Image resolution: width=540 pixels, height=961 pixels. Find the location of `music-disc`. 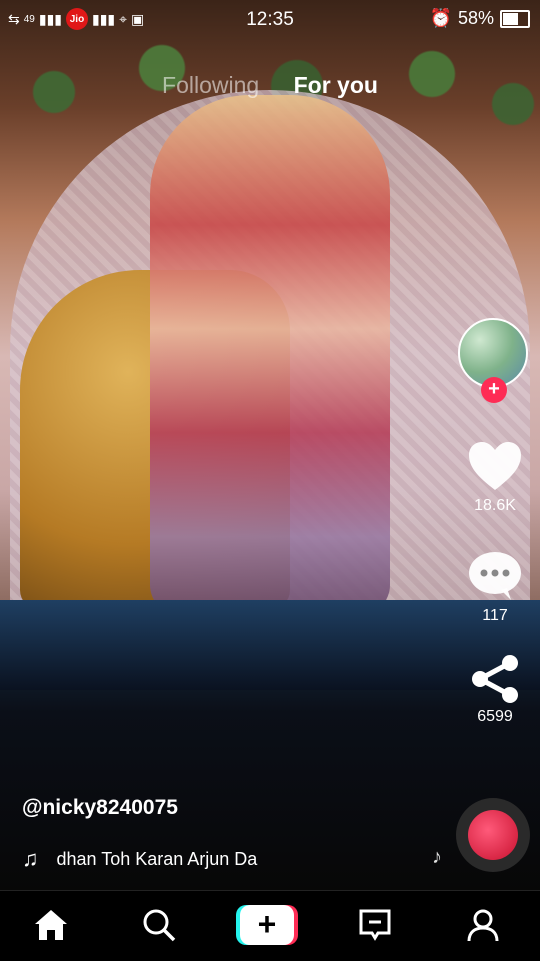

music-disc is located at coordinates (493, 835).